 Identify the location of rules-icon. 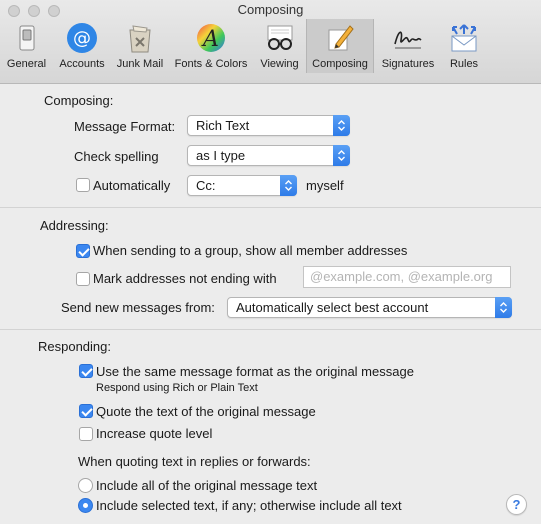
(464, 38).